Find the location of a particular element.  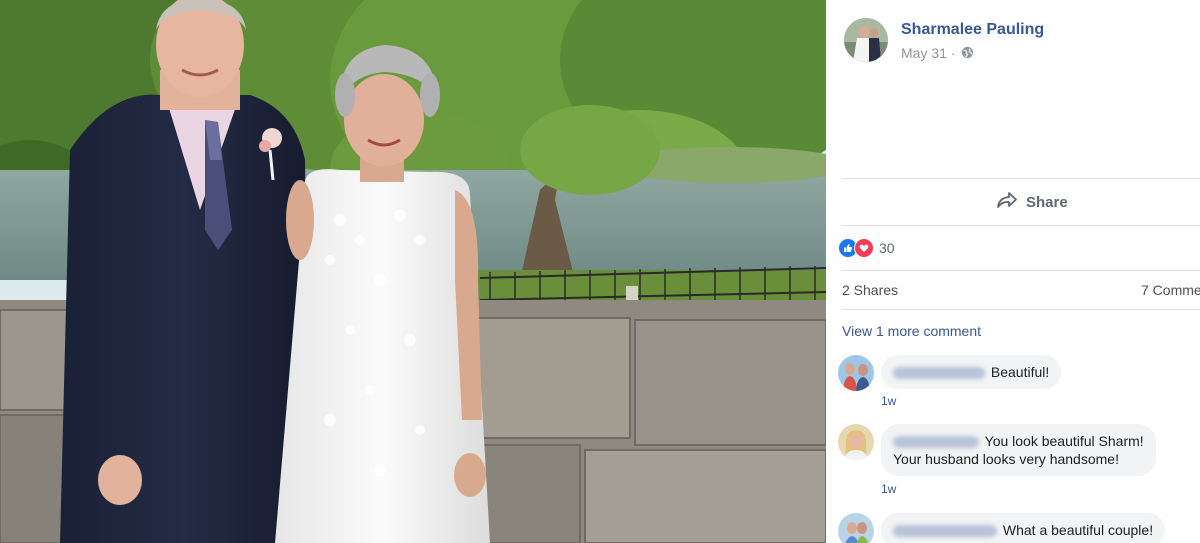

share-label: Share is located at coordinates (1047, 202).